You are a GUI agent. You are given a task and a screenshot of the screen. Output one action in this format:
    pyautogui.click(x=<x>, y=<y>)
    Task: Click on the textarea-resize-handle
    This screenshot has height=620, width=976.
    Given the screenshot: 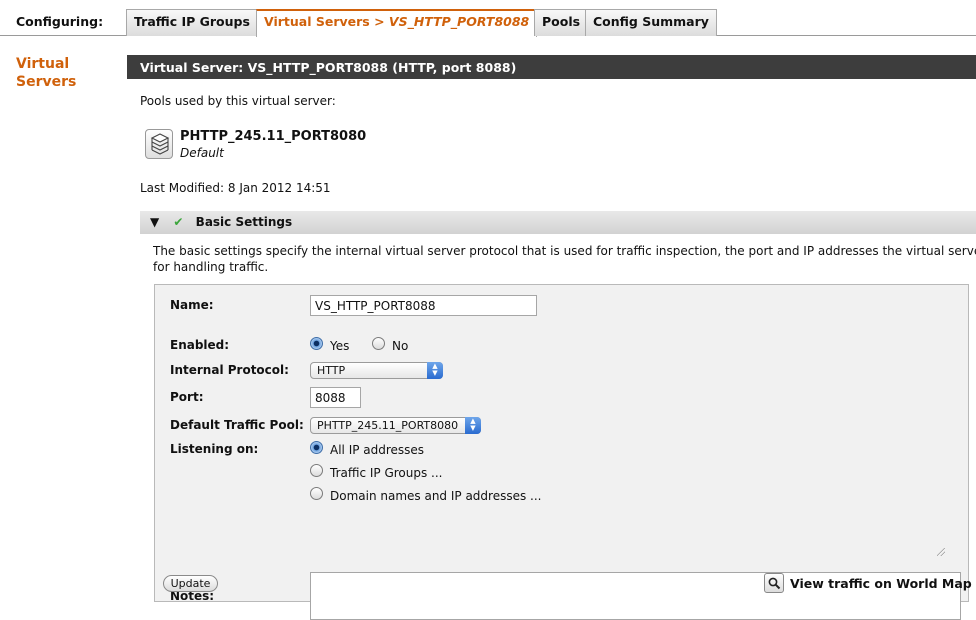 What is the action you would take?
    pyautogui.click(x=942, y=553)
    